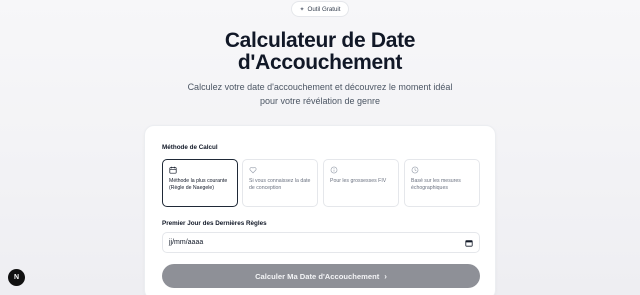 The image size is (640, 295). What do you see at coordinates (214, 223) in the screenshot?
I see `lmp-label: Premier Jour des Dernières Règles` at bounding box center [214, 223].